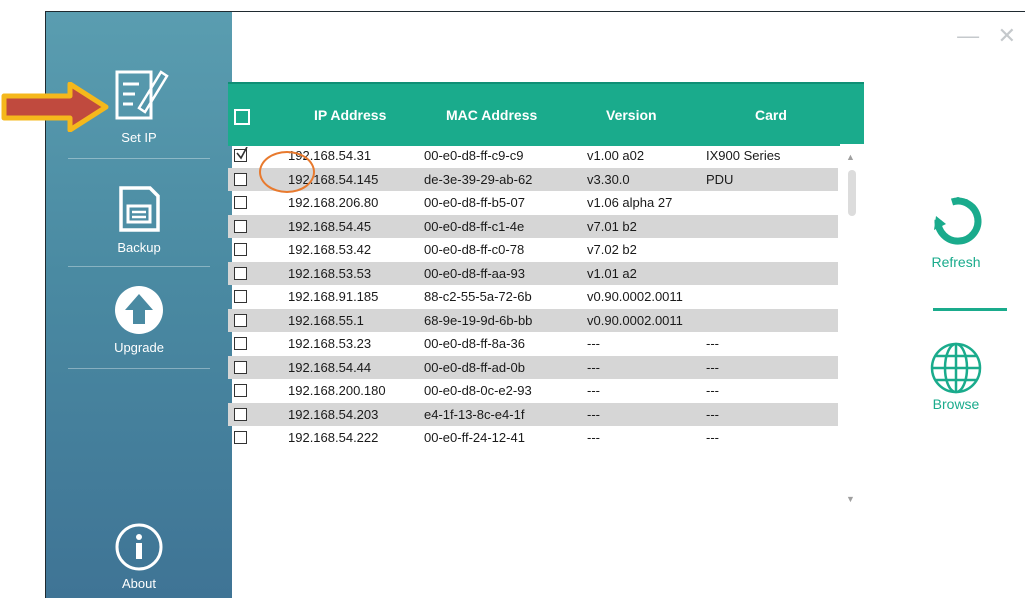 The height and width of the screenshot is (598, 1025). What do you see at coordinates (474, 273) in the screenshot?
I see `cell-mac: 00-e0-d8-ff-aa-93` at bounding box center [474, 273].